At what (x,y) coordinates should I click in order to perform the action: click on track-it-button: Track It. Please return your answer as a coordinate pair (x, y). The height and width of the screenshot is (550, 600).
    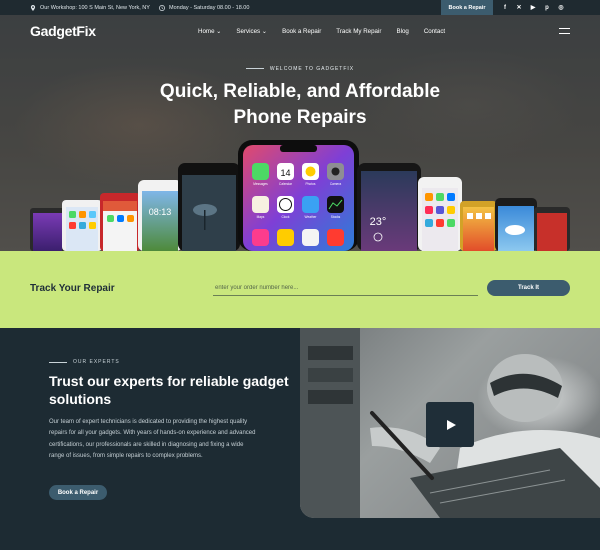
    Looking at the image, I should click on (528, 288).